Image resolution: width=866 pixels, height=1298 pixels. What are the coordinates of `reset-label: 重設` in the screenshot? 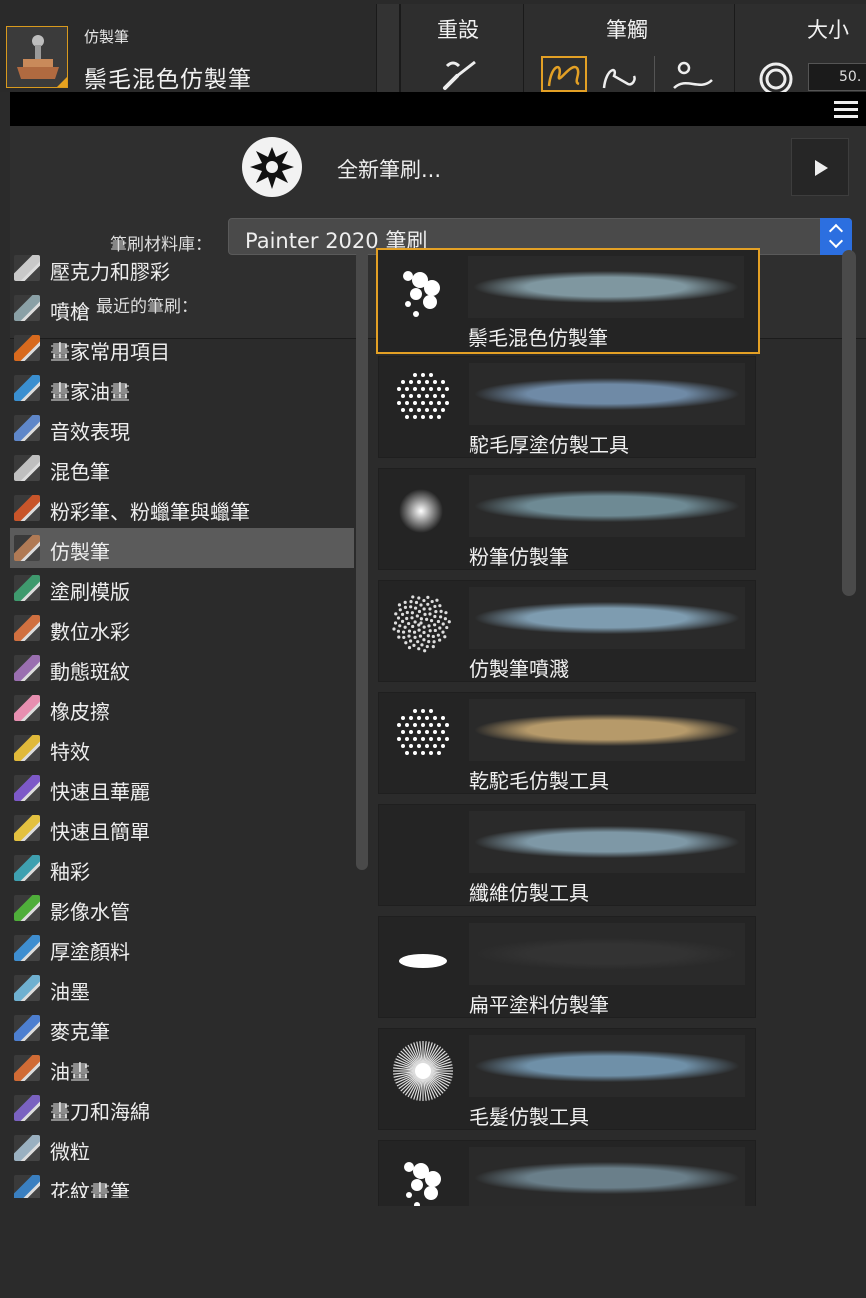 It's located at (458, 30).